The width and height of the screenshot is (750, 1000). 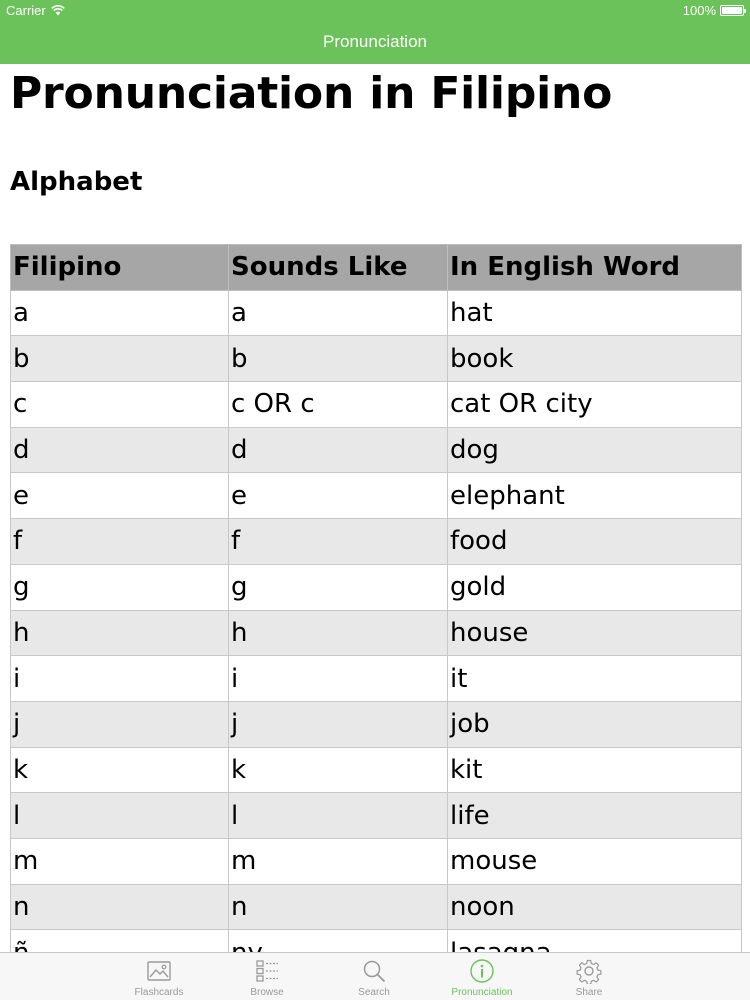 I want to click on cell-english-word: elephant, so click(x=594, y=496).